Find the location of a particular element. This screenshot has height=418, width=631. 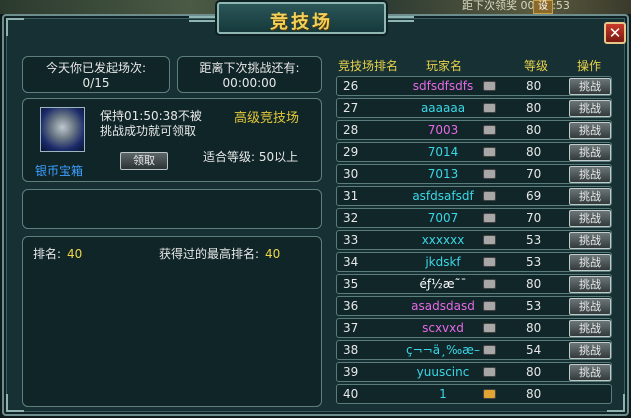

table-row: 27 aaaaaa 80 挑战 is located at coordinates (474, 108).